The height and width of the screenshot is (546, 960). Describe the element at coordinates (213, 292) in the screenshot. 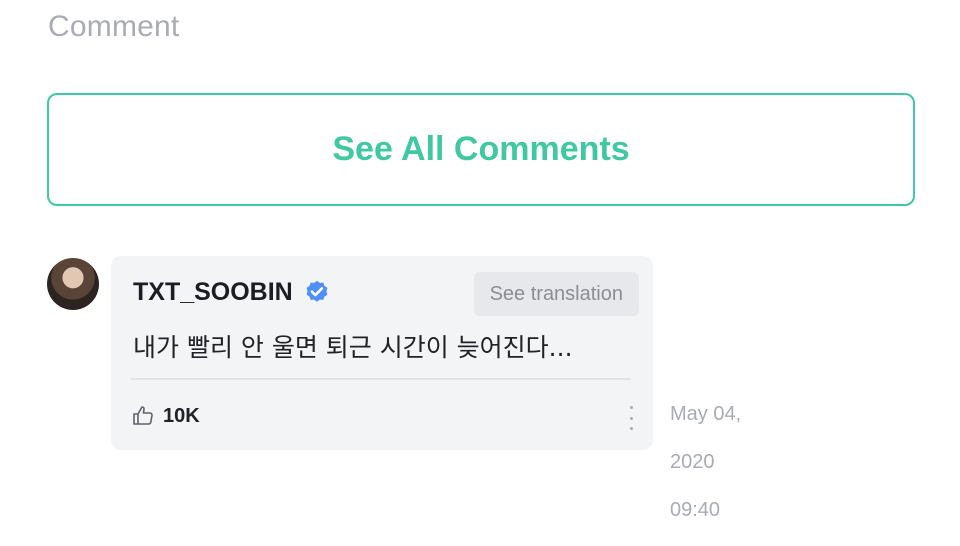

I see `author-name: TXT_SOOBIN` at that location.